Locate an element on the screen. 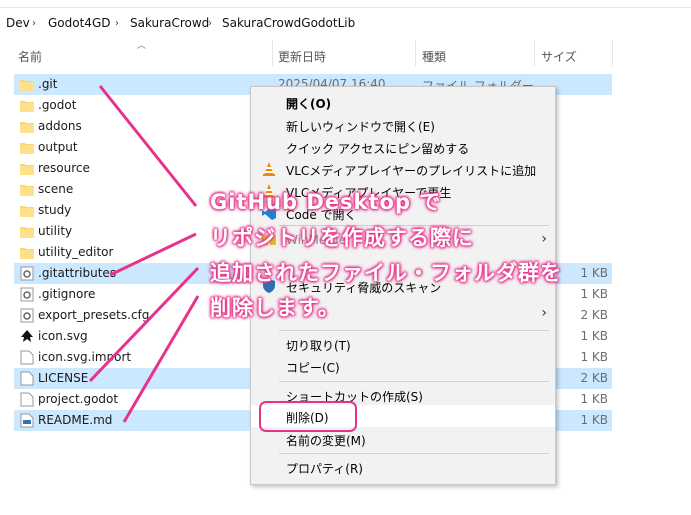  annotation-line-1: GitHub Desktop で is located at coordinates (326, 202).